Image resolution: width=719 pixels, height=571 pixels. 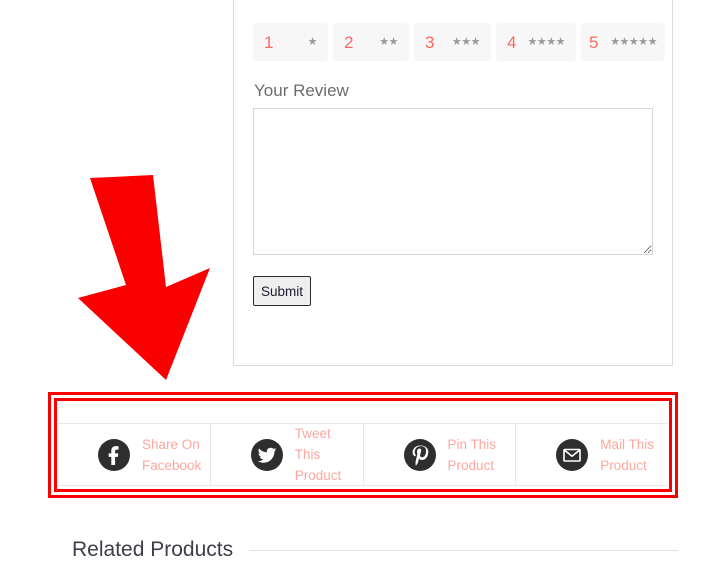 What do you see at coordinates (312, 41) in the screenshot?
I see `rating-stars-1: ★` at bounding box center [312, 41].